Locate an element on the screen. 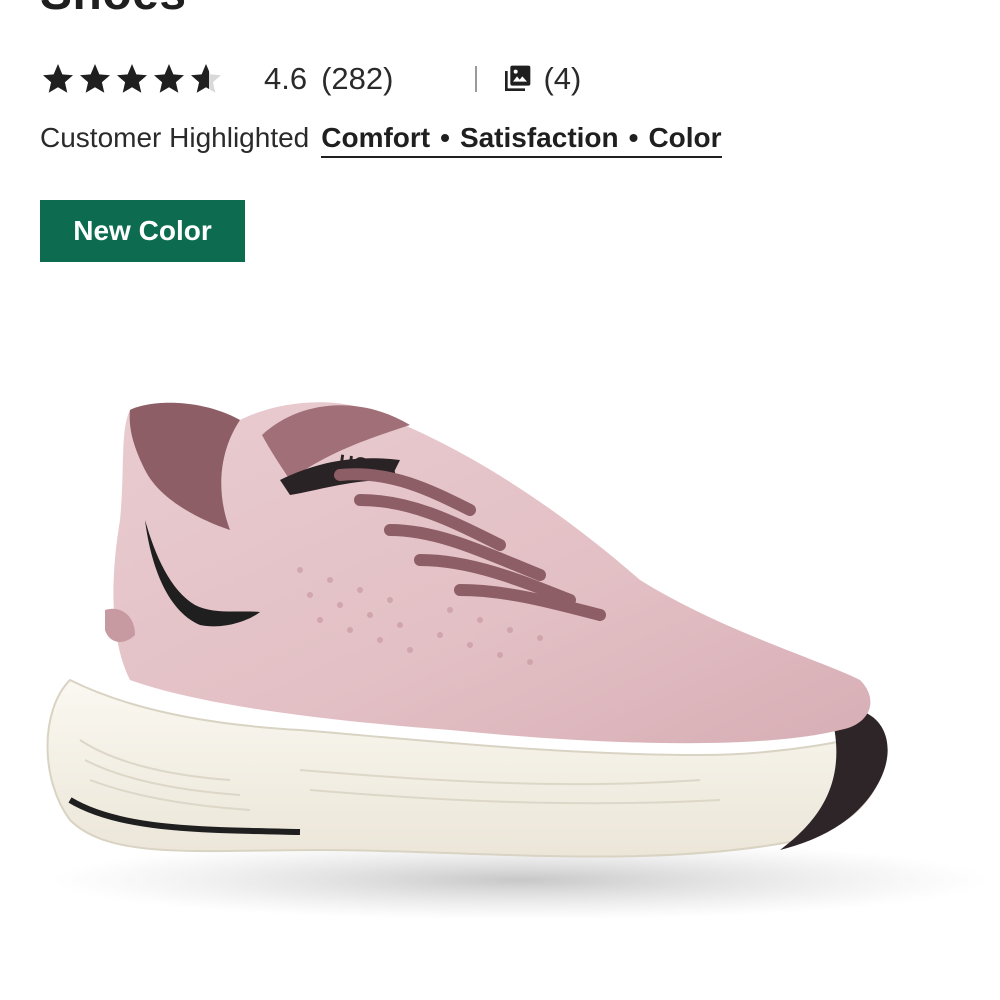 This screenshot has width=1000, height=1000. rating-value: 4.6 is located at coordinates (286, 78).